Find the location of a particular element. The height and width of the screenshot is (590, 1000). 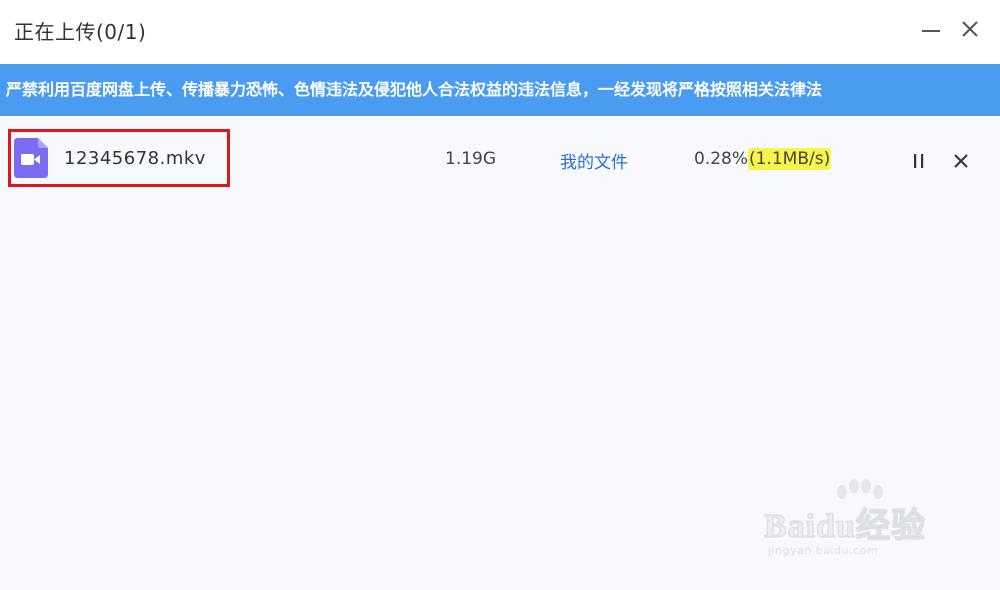

upload-speed: (1.1MB/s) is located at coordinates (790, 159).